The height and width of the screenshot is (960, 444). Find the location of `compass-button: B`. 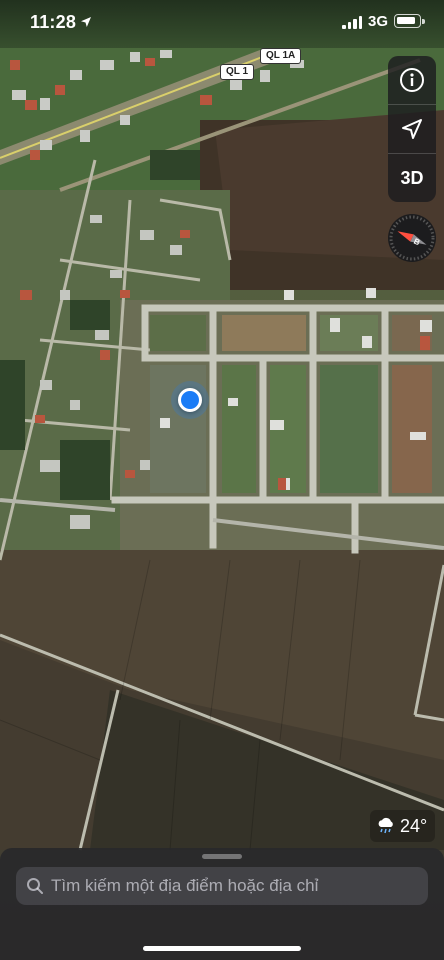

compass-button: B is located at coordinates (412, 238).